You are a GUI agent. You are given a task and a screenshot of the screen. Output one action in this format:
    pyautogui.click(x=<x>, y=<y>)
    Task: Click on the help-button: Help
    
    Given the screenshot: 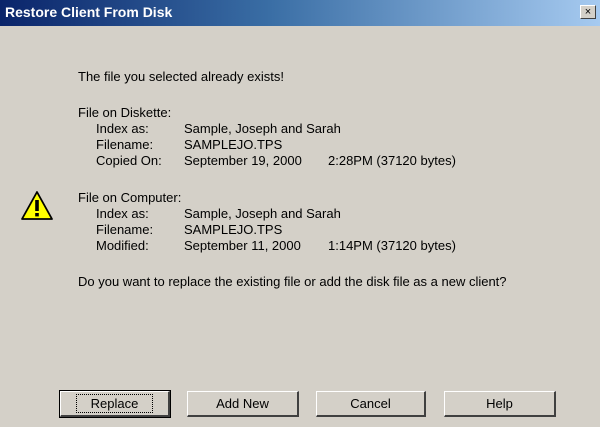 What is the action you would take?
    pyautogui.click(x=500, y=404)
    